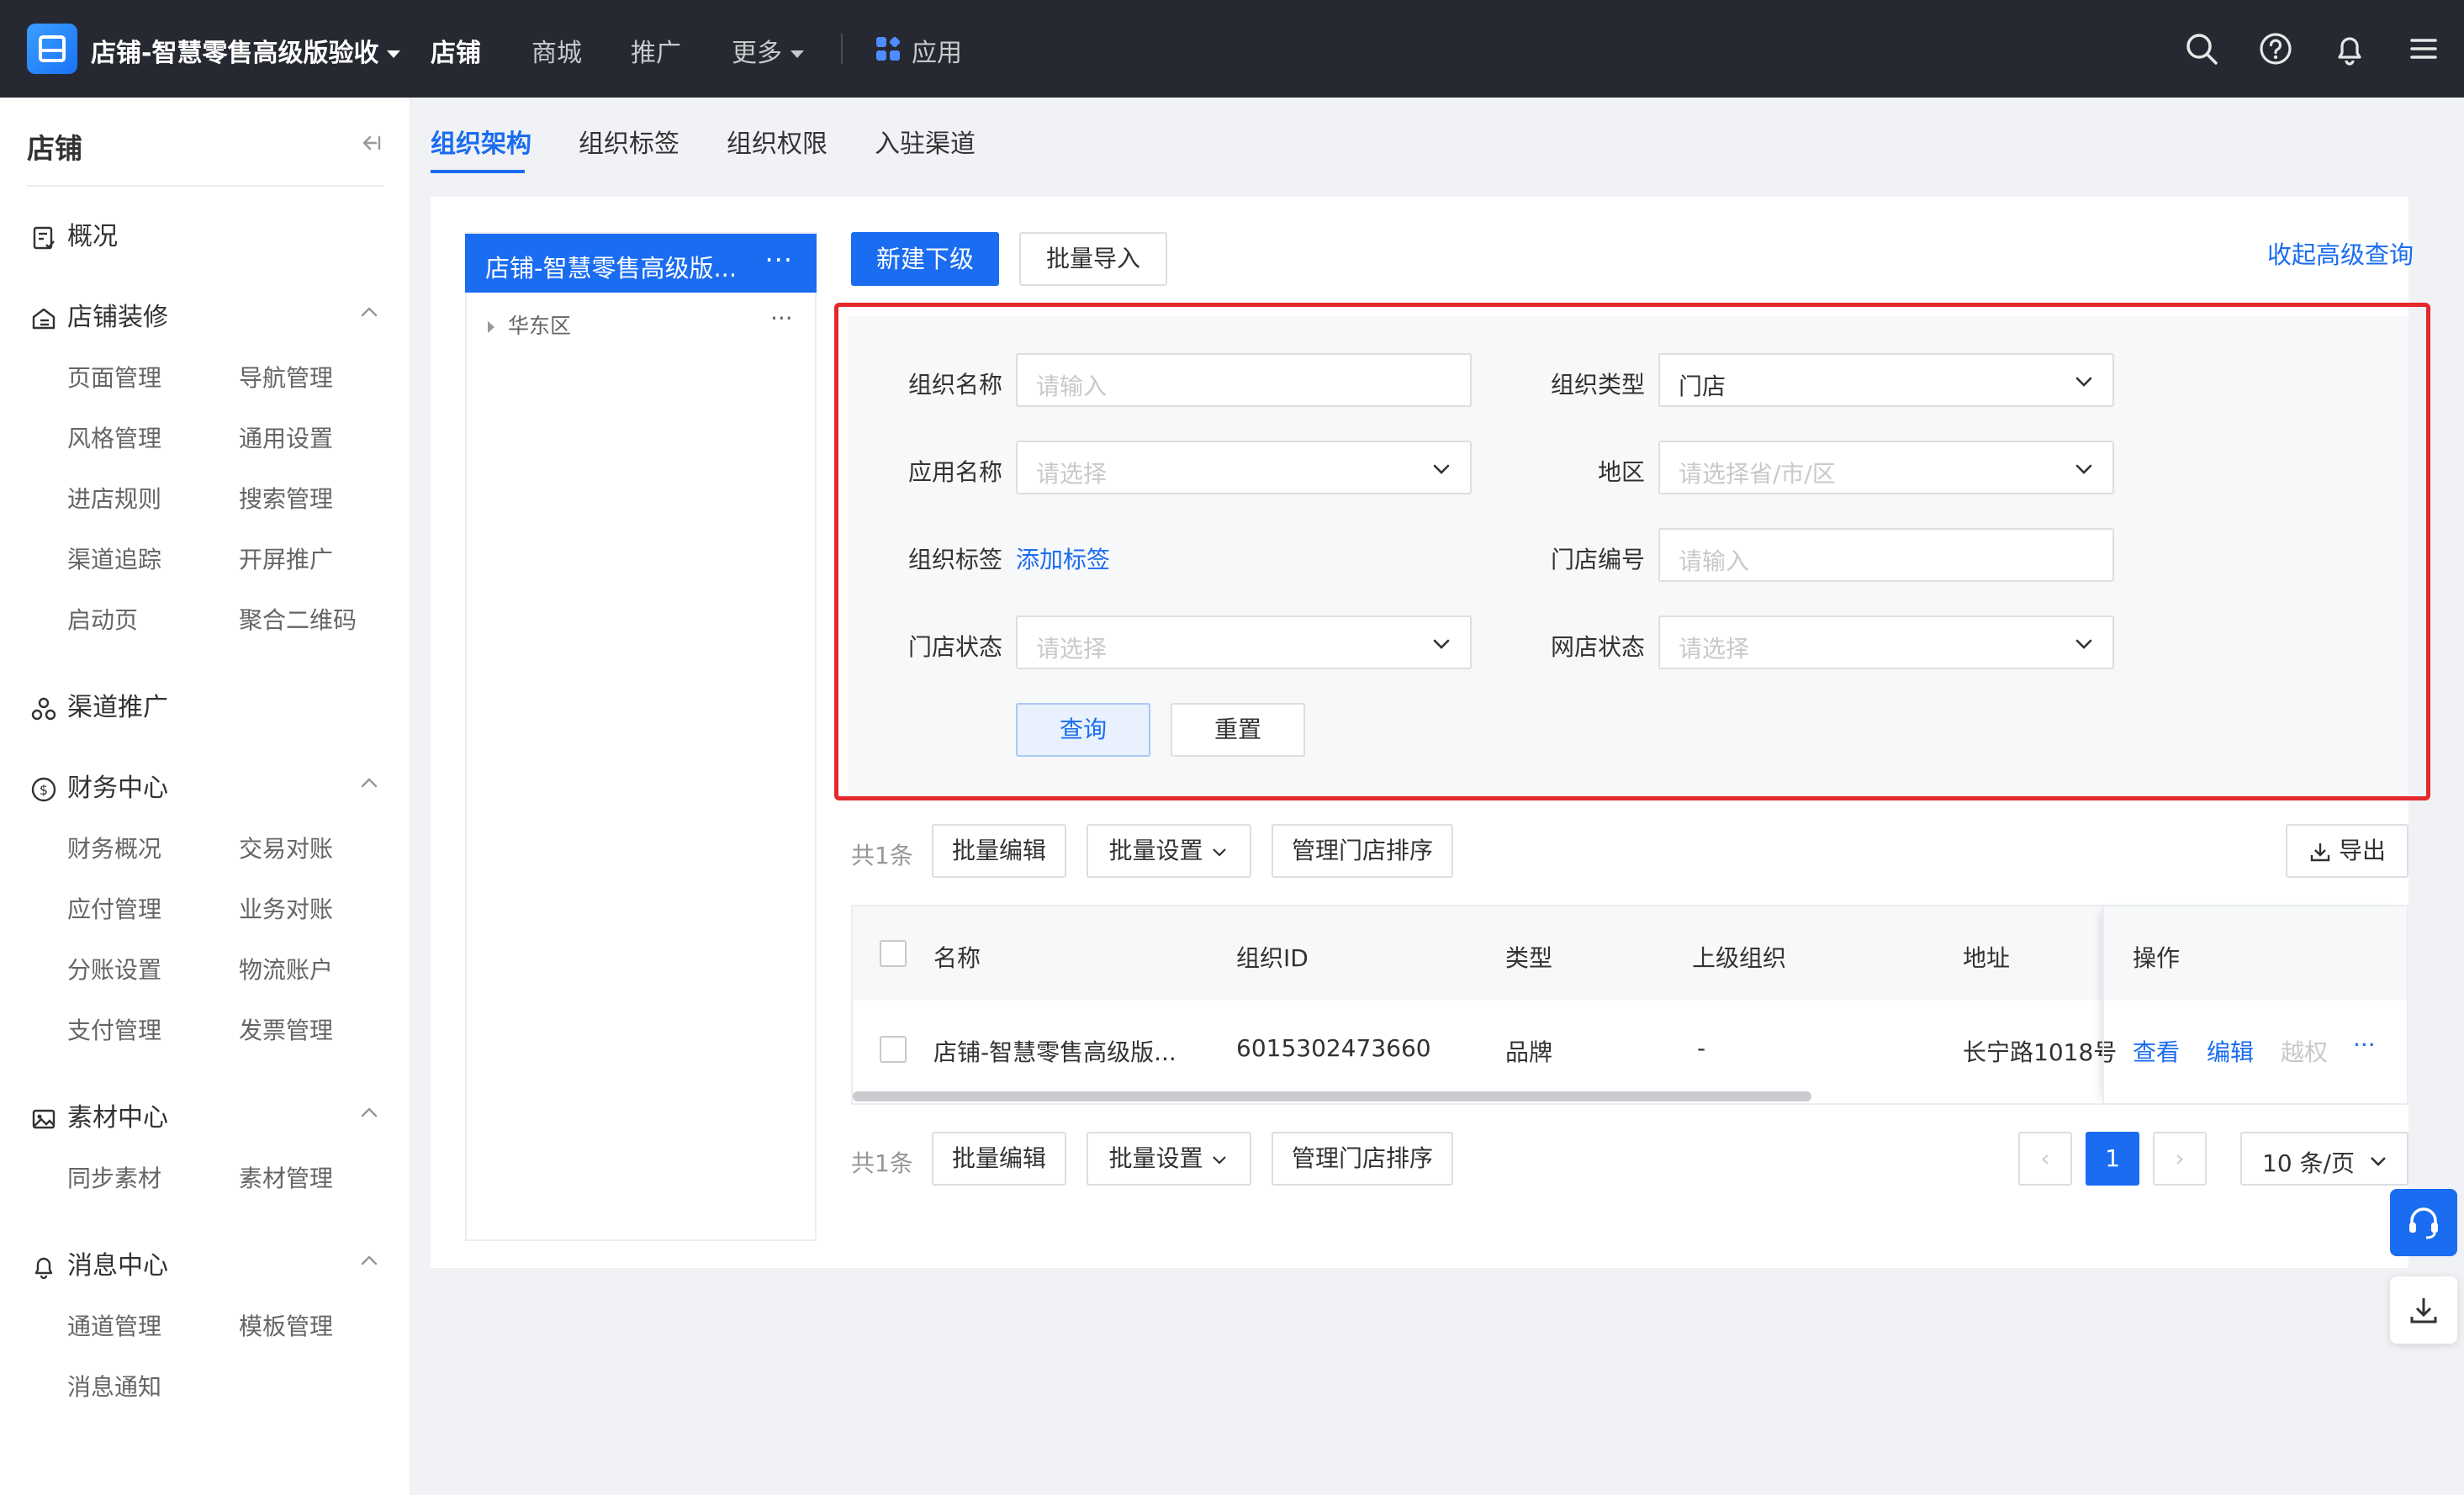  What do you see at coordinates (1597, 647) in the screenshot?
I see `online-status-label: 网店状态` at bounding box center [1597, 647].